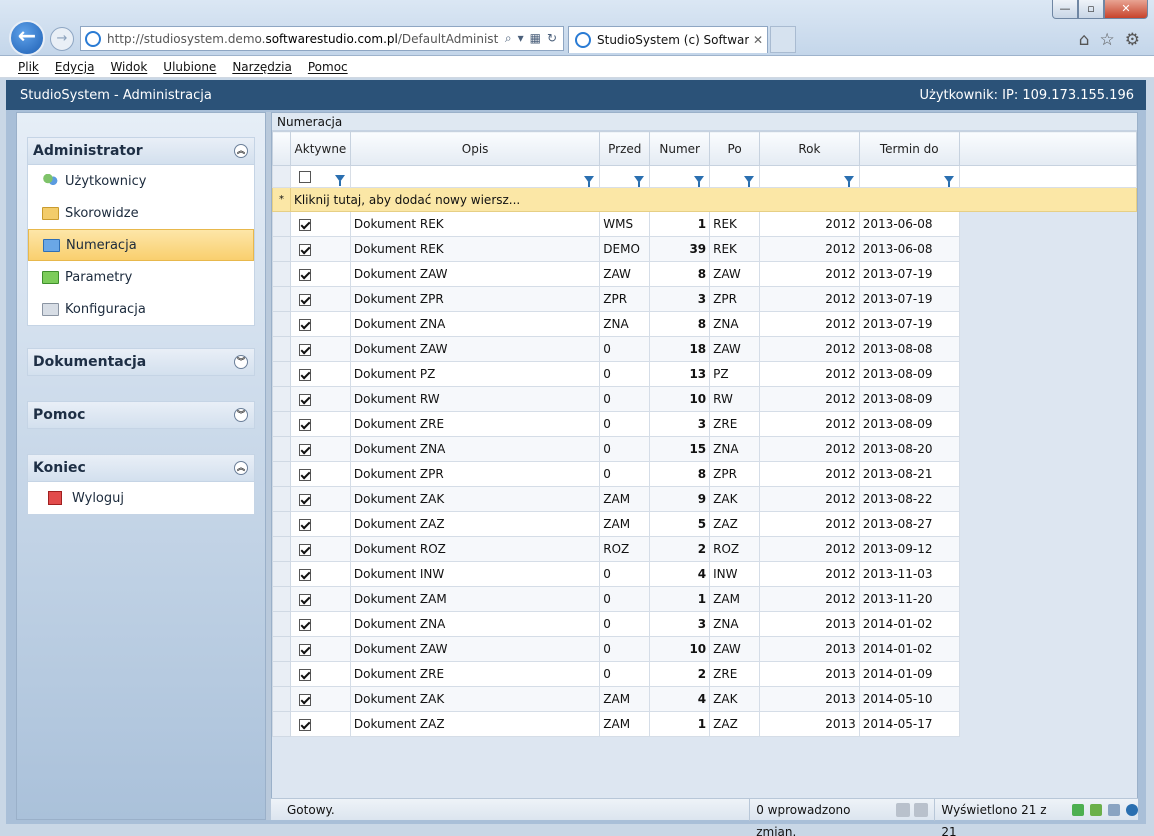 Image resolution: width=1154 pixels, height=836 pixels. What do you see at coordinates (735, 474) in the screenshot?
I see `cell-po: ZPR` at bounding box center [735, 474].